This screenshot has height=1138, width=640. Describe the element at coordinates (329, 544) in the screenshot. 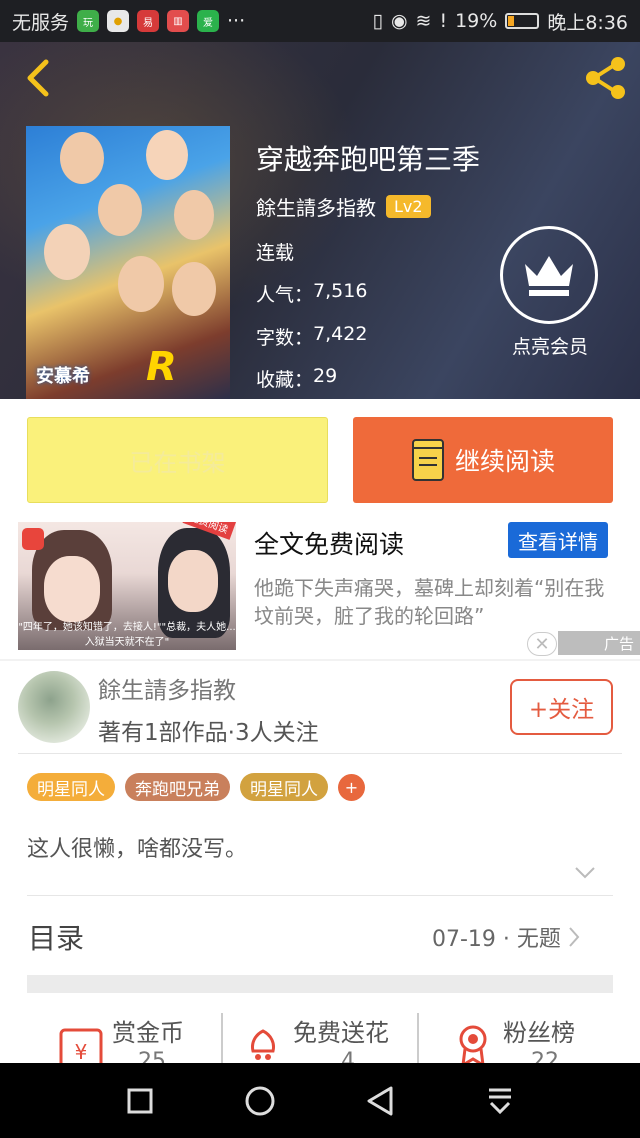

I see `ad-title: 全文免费阅读` at that location.